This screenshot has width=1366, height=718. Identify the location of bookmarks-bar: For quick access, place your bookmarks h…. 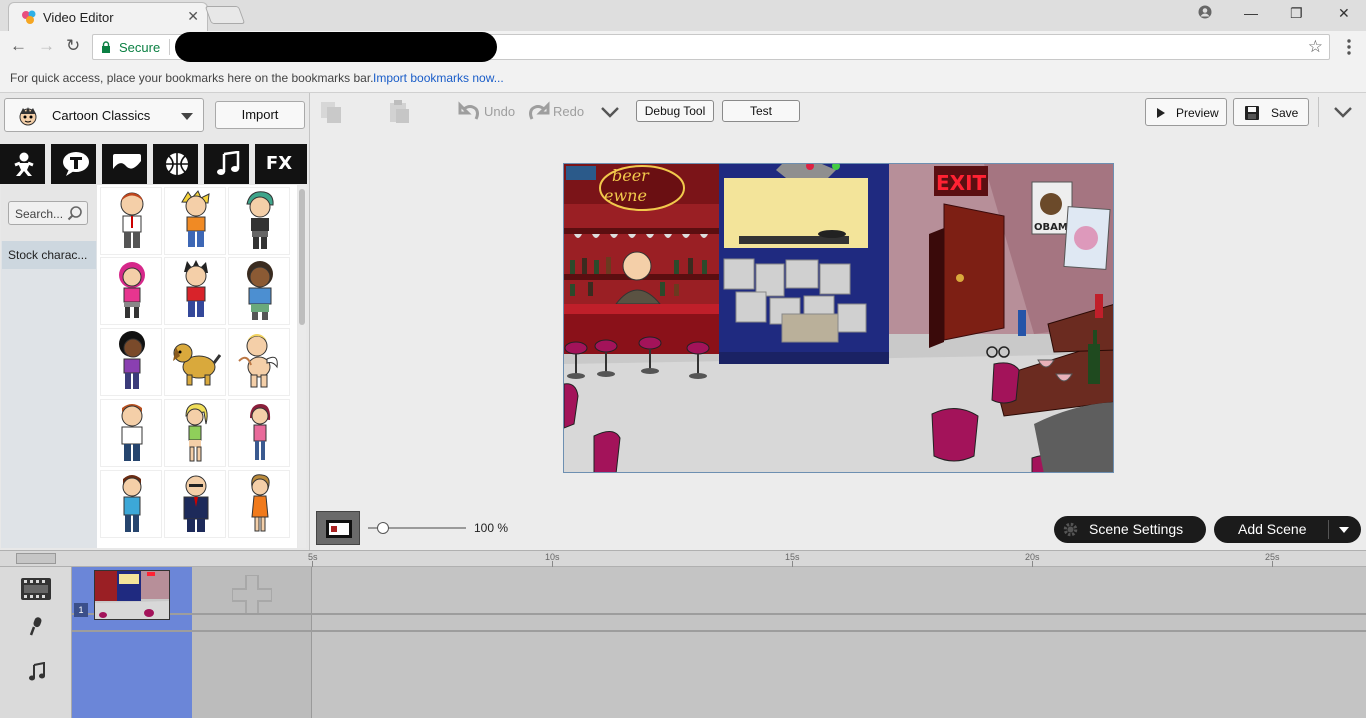
(683, 78).